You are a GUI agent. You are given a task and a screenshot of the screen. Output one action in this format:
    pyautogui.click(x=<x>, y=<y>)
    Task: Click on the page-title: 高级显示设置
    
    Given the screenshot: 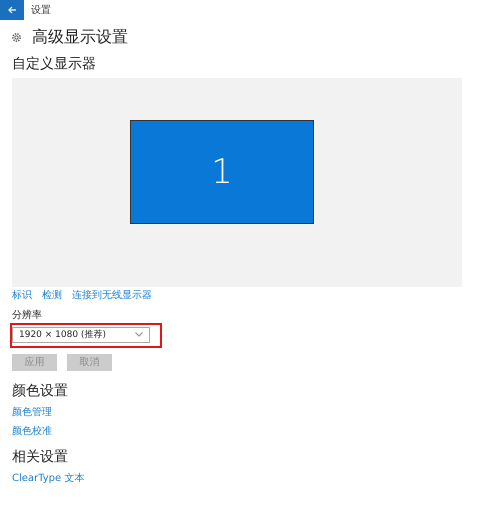 What is the action you would take?
    pyautogui.click(x=80, y=37)
    